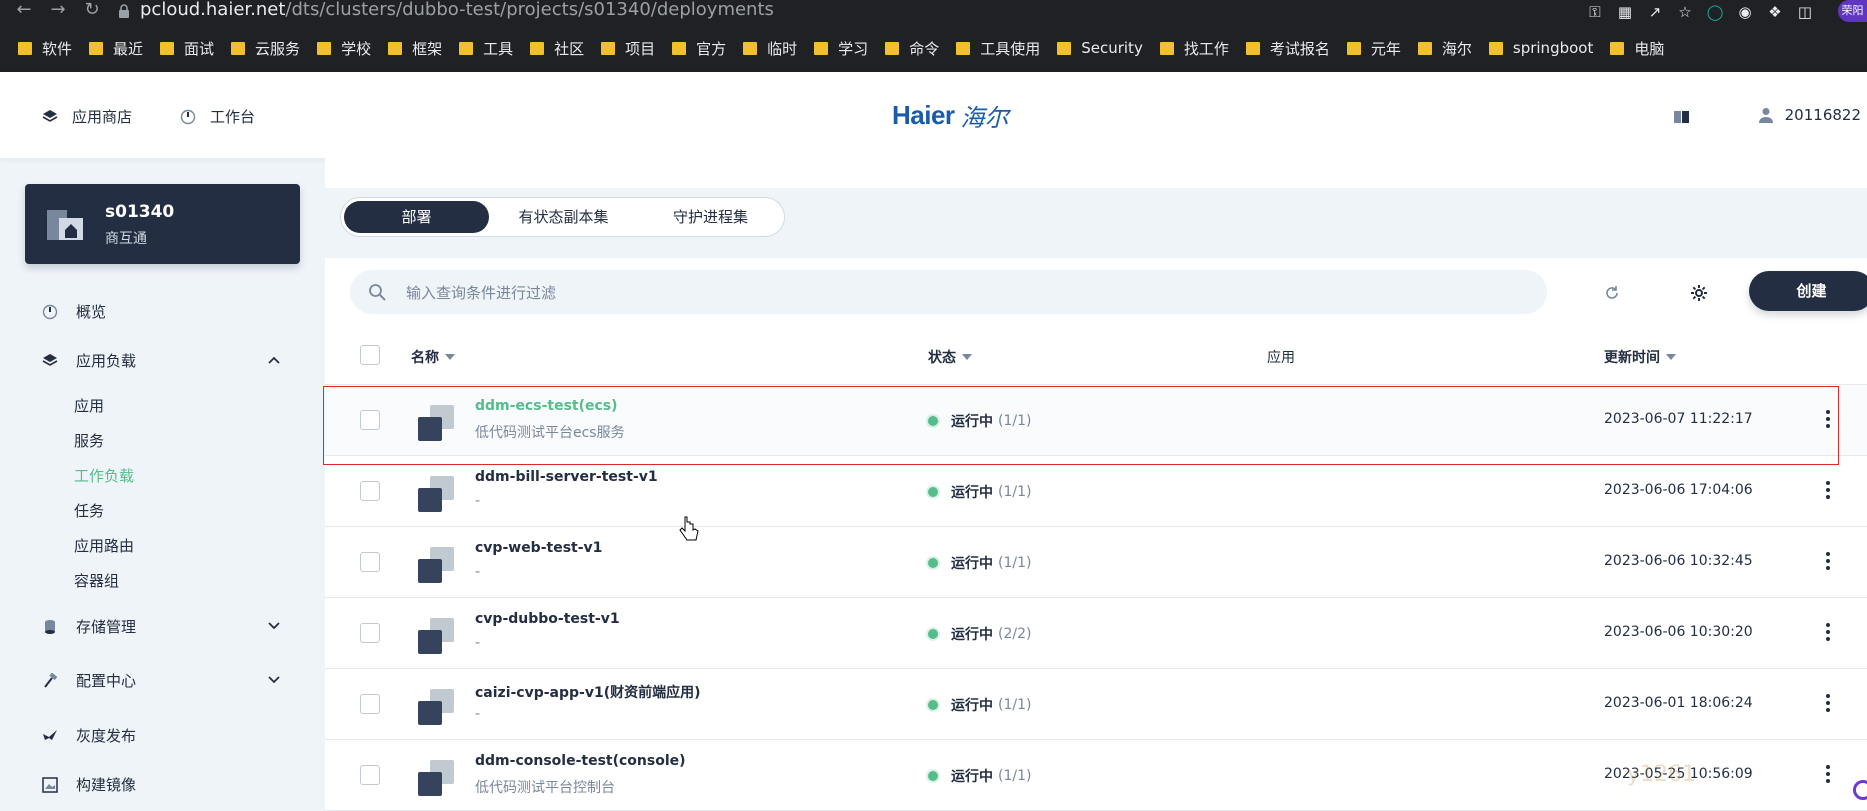  Describe the element at coordinates (89, 735) in the screenshot. I see `sidebar-item-gray-release: 灰度发布` at that location.